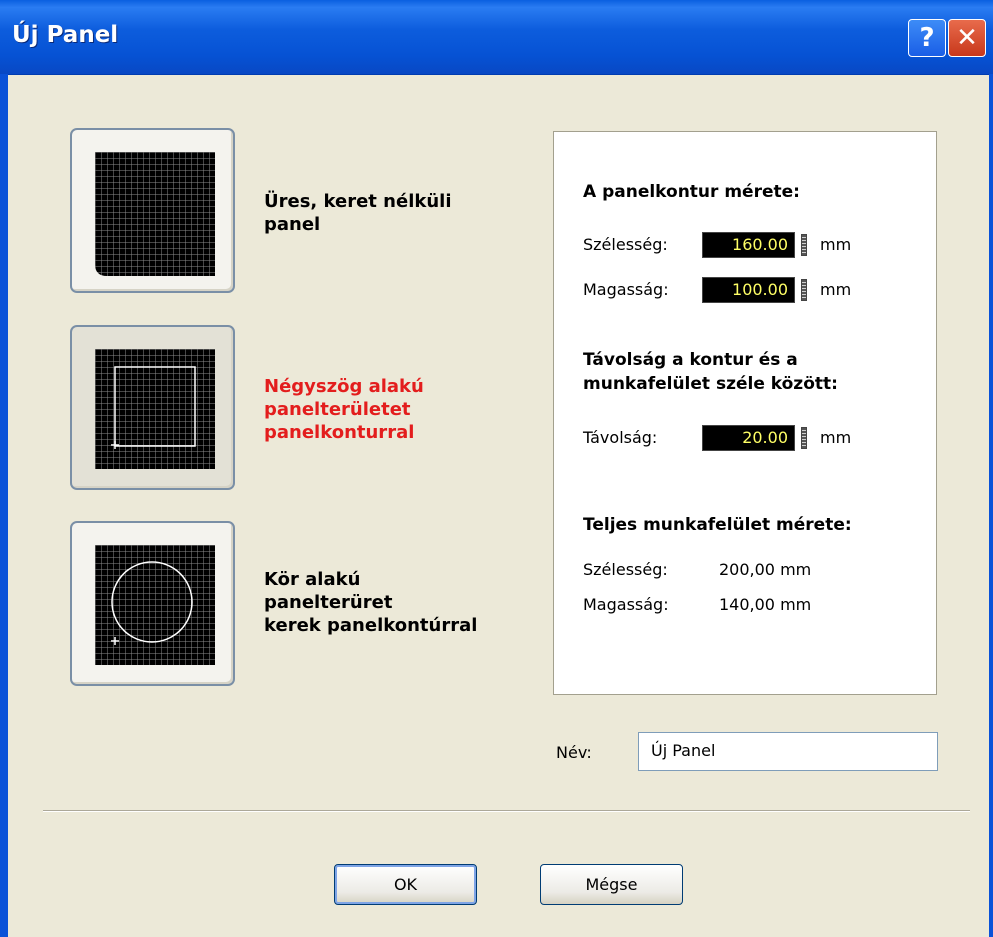  I want to click on distance-label: Távolság:, so click(620, 437).